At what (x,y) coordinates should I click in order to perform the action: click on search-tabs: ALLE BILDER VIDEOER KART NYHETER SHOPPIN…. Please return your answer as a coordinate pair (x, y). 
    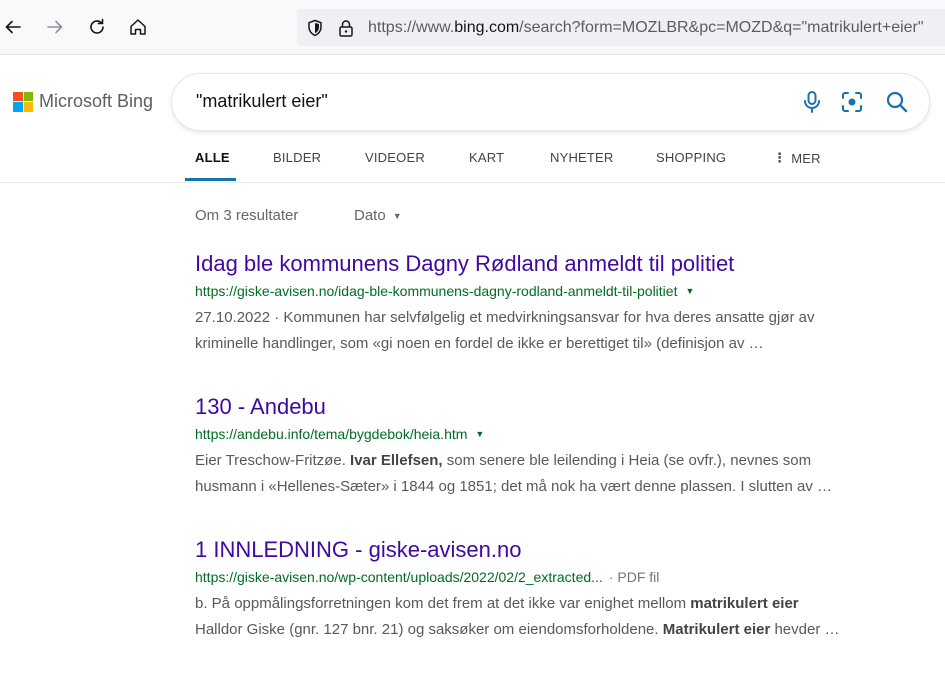
    Looking at the image, I should click on (472, 161).